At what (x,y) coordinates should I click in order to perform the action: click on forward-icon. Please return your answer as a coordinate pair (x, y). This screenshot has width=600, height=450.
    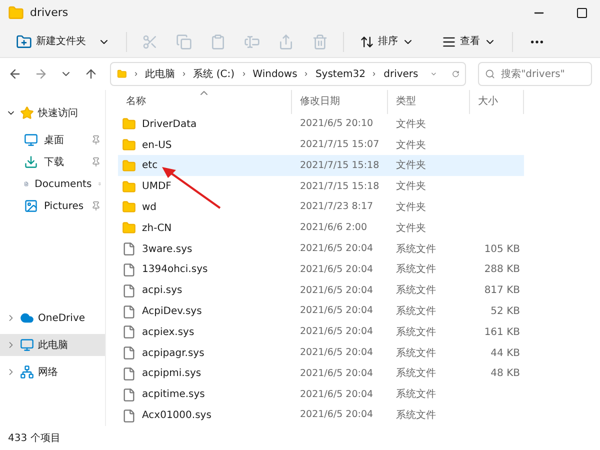
    Looking at the image, I should click on (41, 74).